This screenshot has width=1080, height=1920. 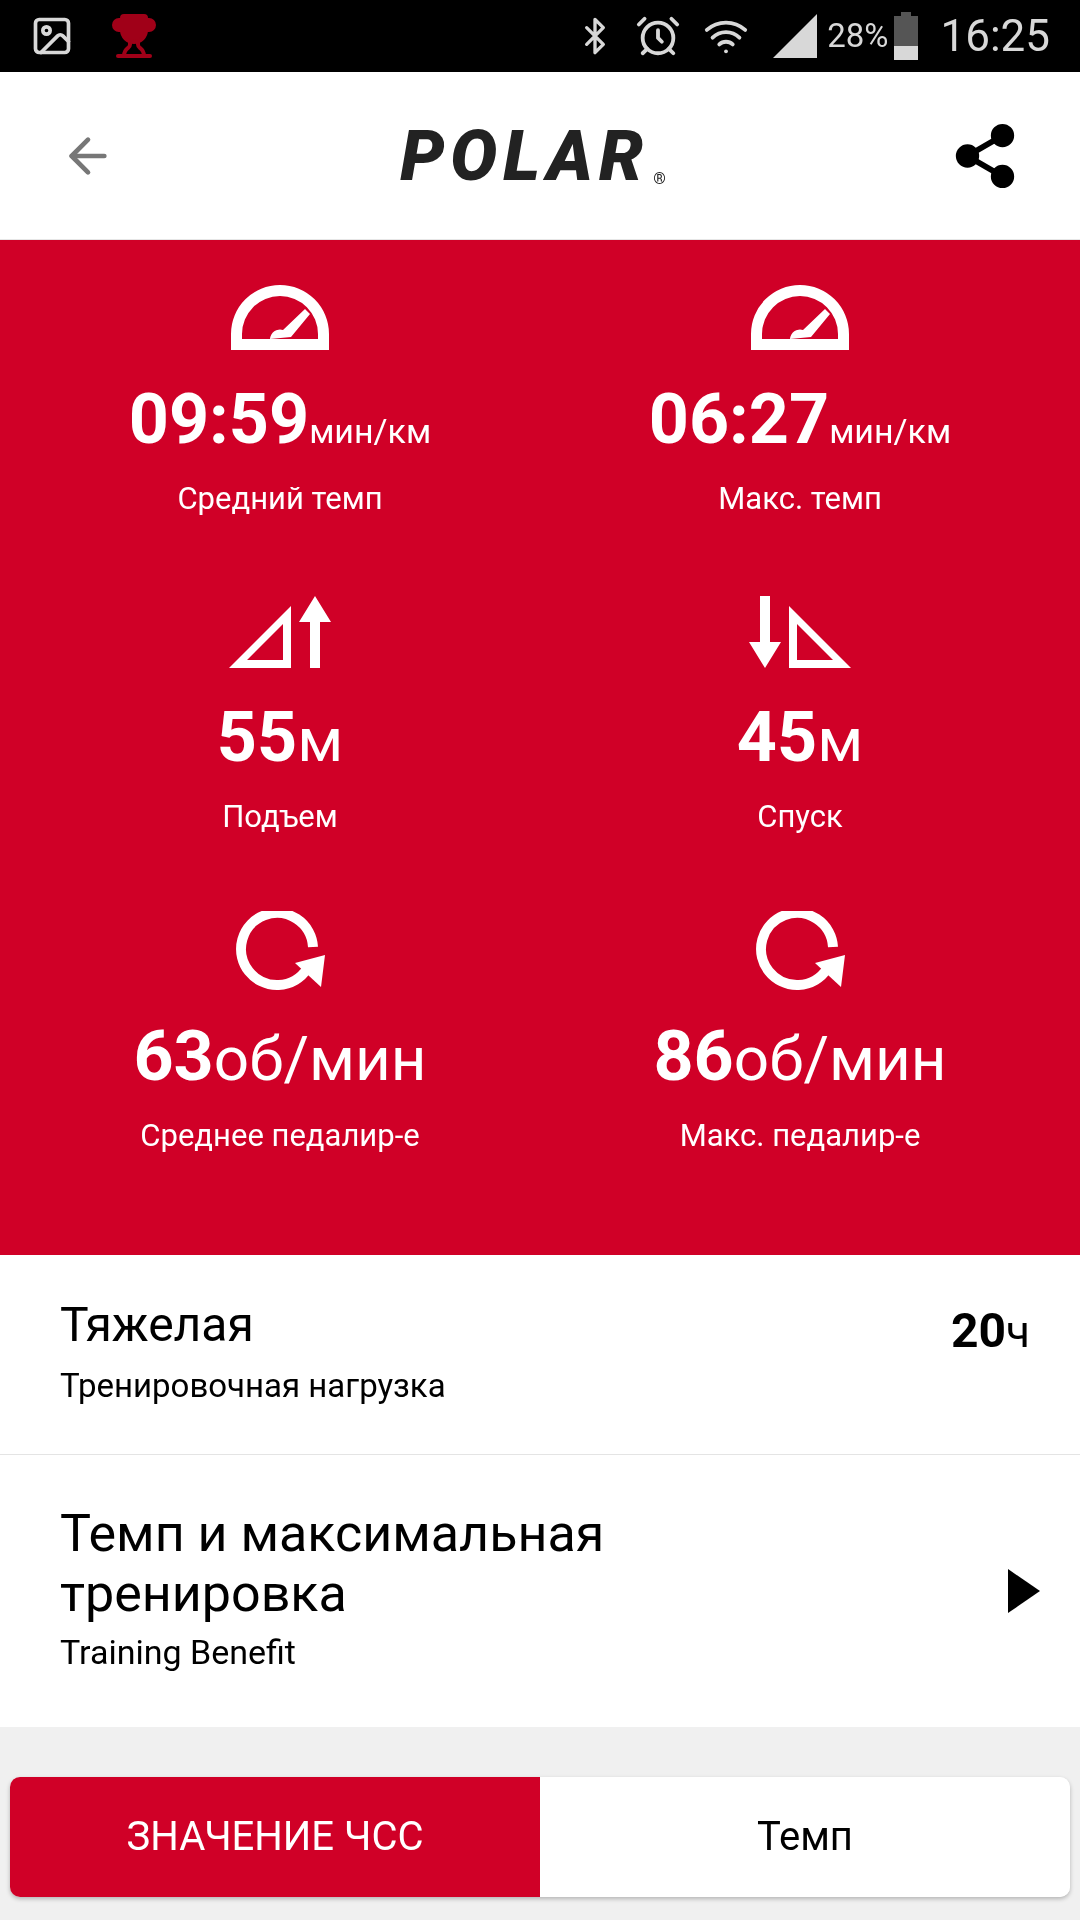 I want to click on training-benefit-row: Темп и максимальная тренировка Training Benefit, so click(x=540, y=1591).